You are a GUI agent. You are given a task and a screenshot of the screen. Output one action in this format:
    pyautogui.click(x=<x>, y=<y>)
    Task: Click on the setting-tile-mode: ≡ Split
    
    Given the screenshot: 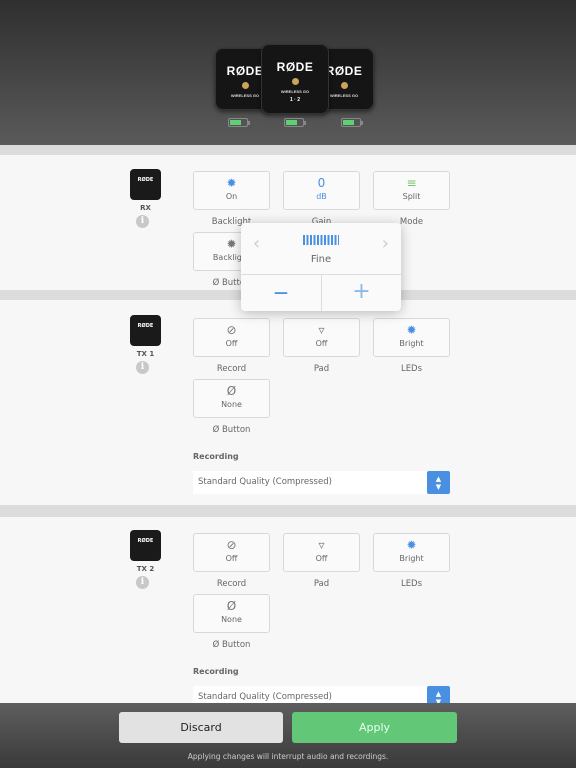 What is the action you would take?
    pyautogui.click(x=411, y=190)
    